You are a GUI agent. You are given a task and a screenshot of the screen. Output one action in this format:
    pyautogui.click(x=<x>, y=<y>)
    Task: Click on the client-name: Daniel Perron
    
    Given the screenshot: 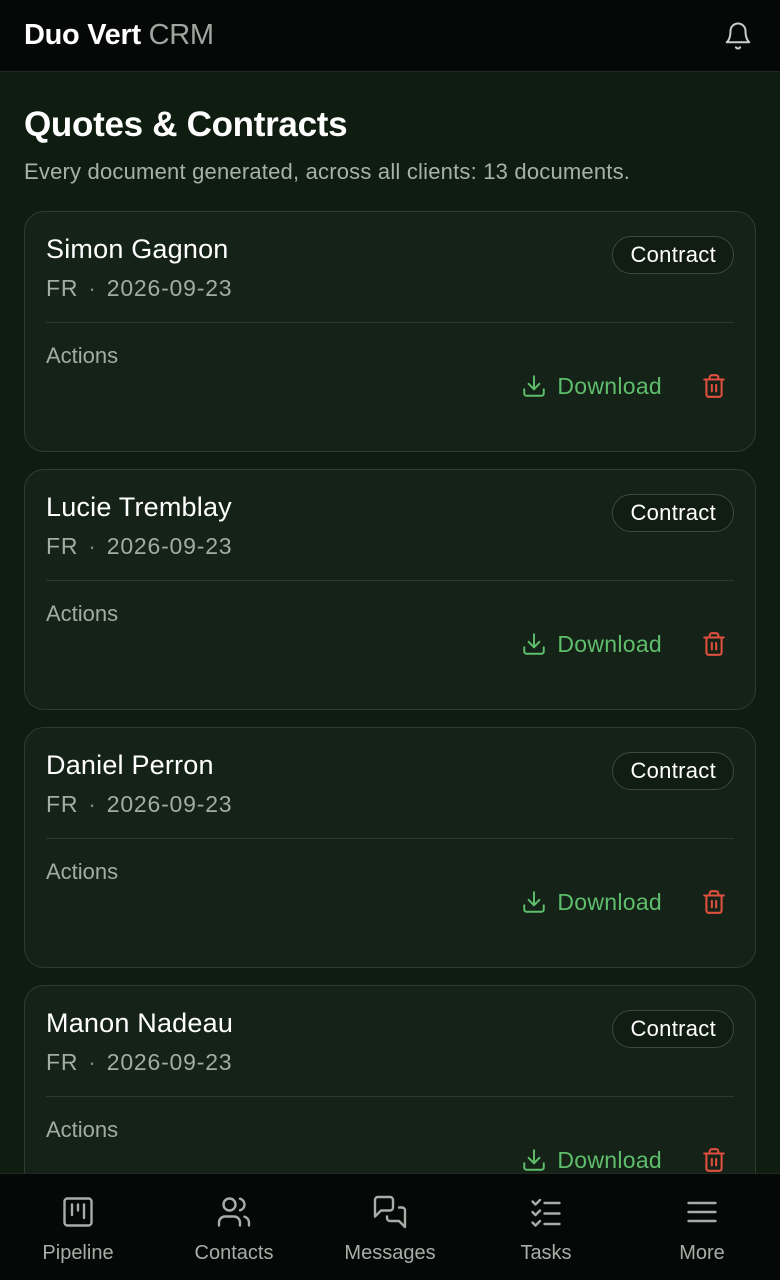 What is the action you would take?
    pyautogui.click(x=130, y=765)
    